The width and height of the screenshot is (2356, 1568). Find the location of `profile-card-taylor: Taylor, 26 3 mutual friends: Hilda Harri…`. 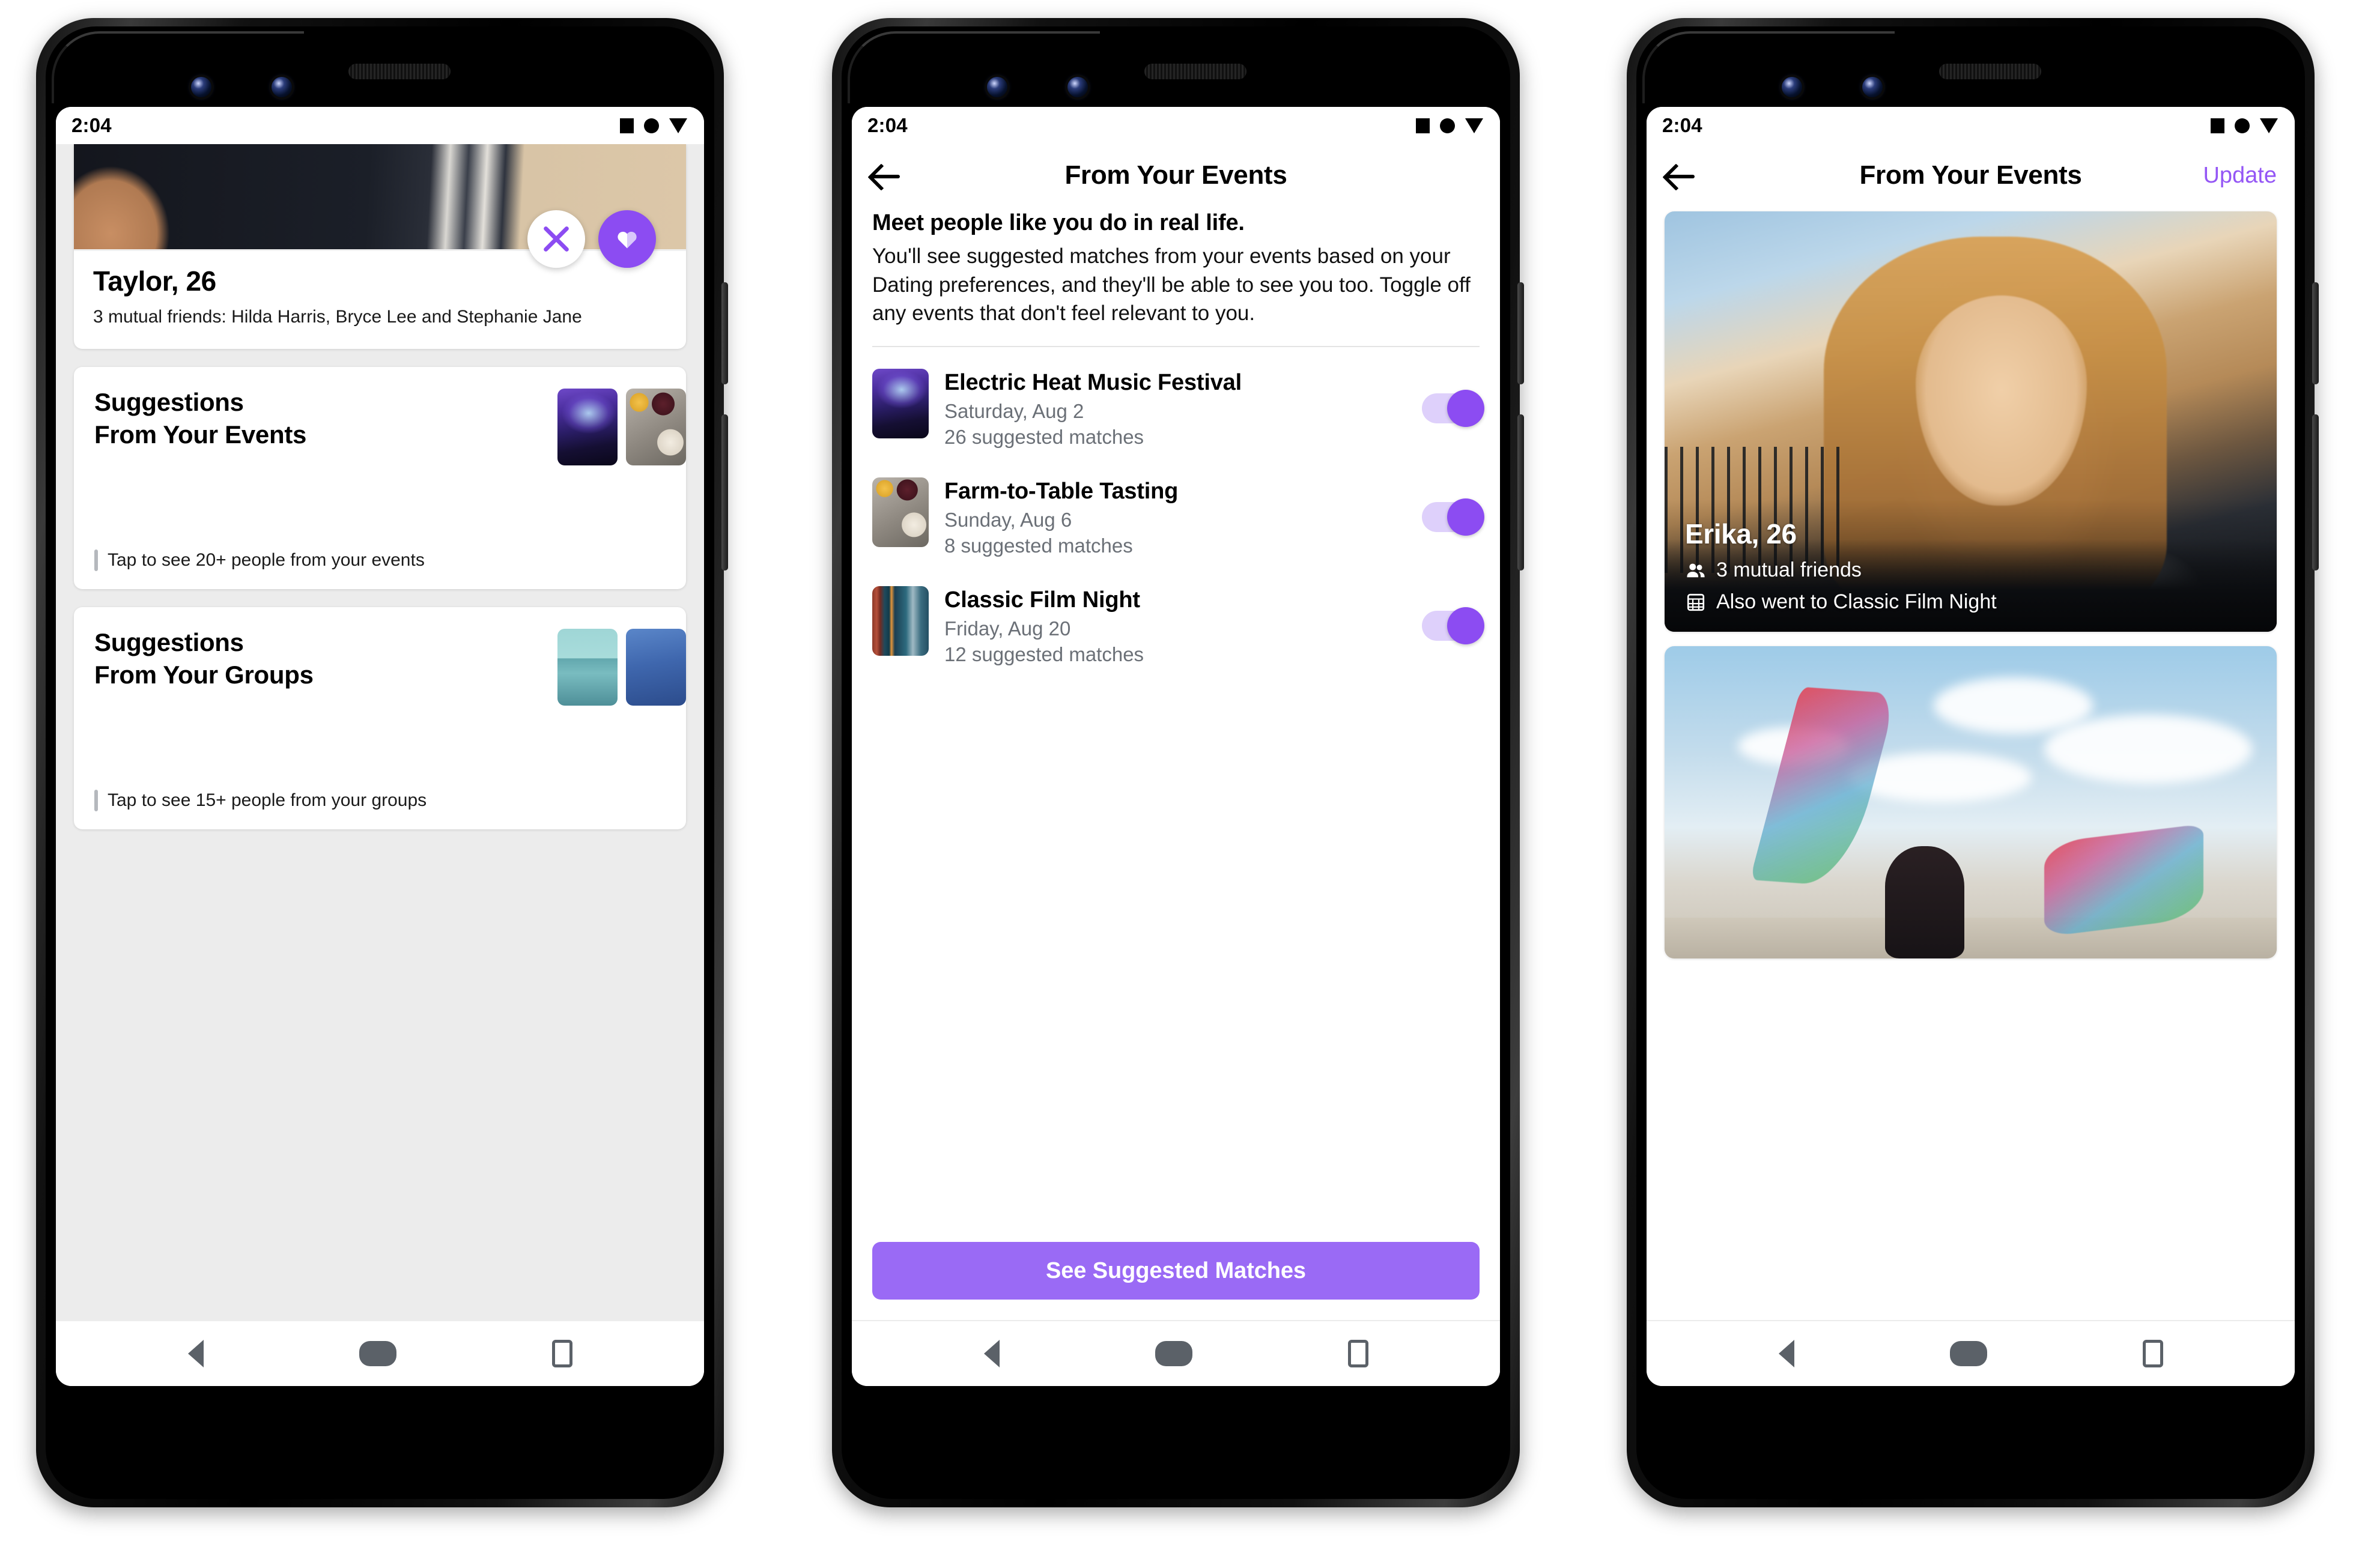

profile-card-taylor: Taylor, 26 3 mutual friends: Hilda Harri… is located at coordinates (380, 247).